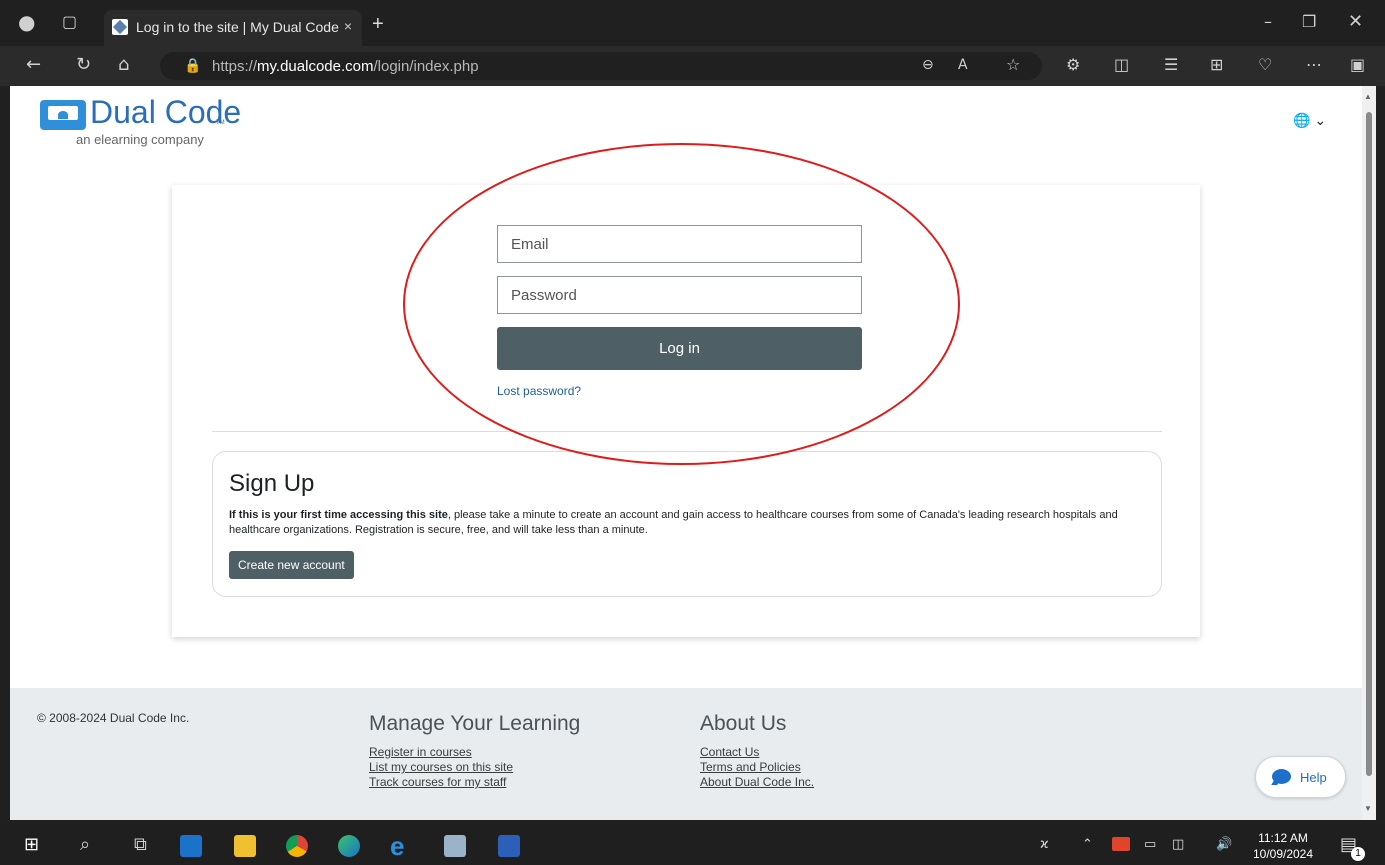  What do you see at coordinates (272, 483) in the screenshot?
I see `signup-title: Sign Up` at bounding box center [272, 483].